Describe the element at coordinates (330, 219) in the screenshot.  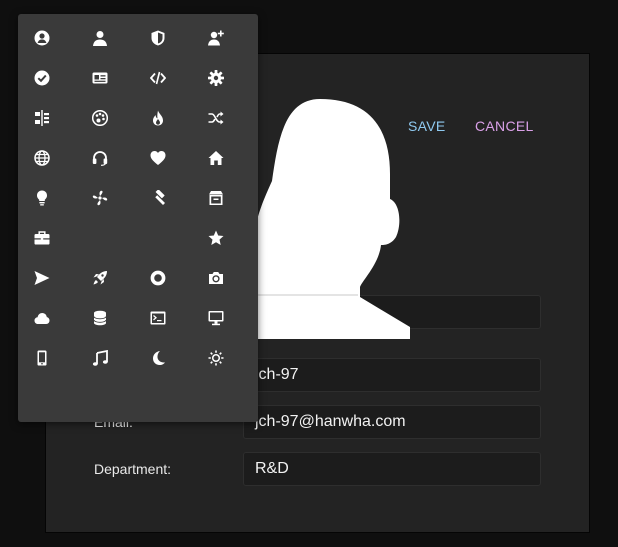
I see `avatar-silhouette-icon` at that location.